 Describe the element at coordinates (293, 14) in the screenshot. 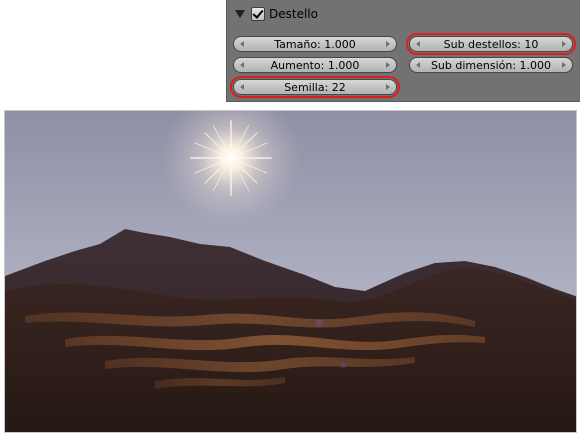

I see `panel-title: Destello` at that location.